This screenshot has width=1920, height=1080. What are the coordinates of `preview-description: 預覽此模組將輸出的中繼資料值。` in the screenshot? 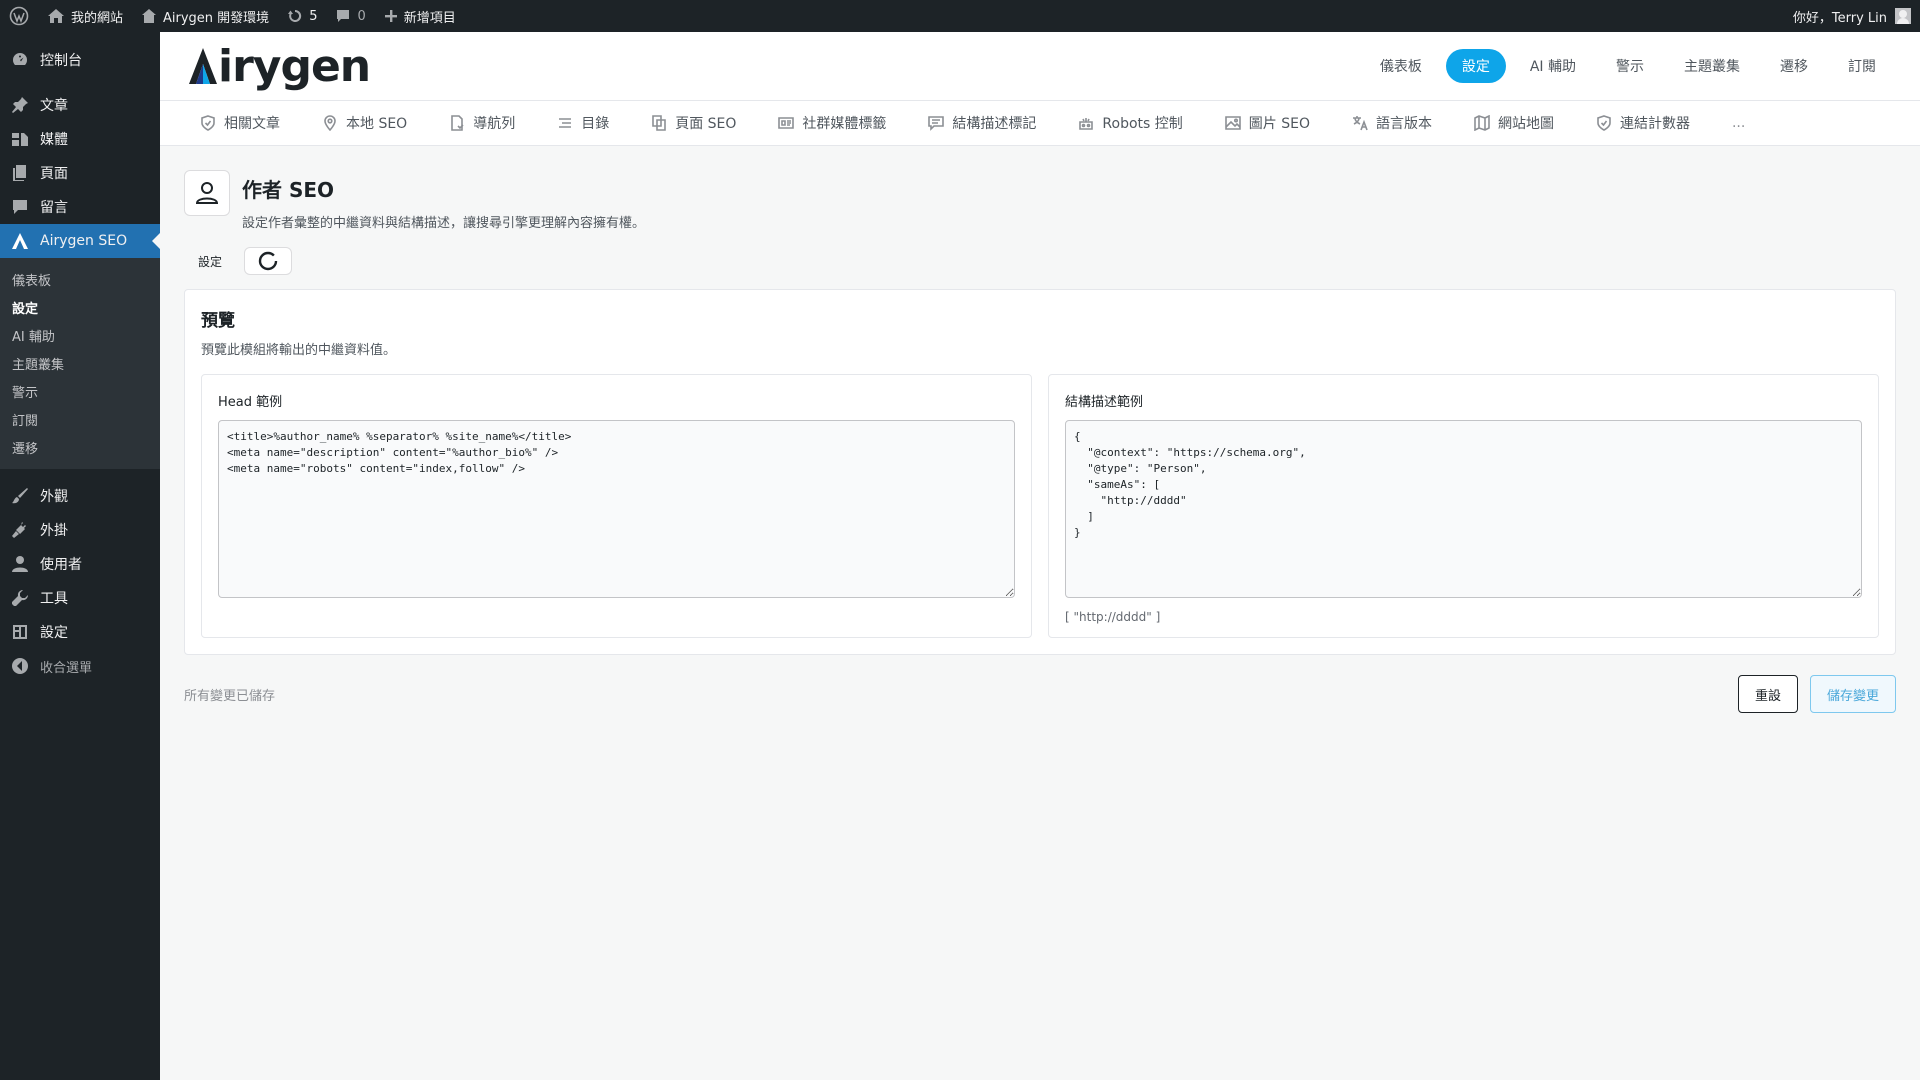 It's located at (299, 350).